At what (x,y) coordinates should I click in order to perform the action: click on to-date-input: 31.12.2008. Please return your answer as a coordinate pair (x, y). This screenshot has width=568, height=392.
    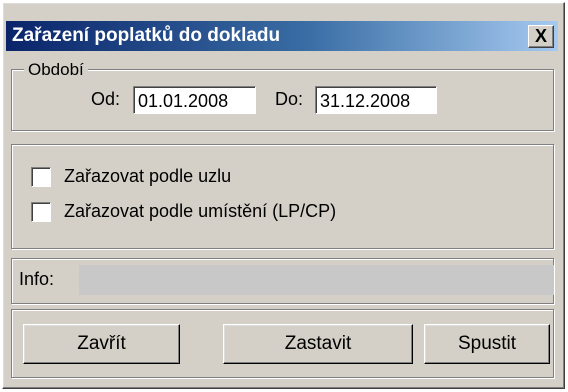
    Looking at the image, I should click on (376, 100).